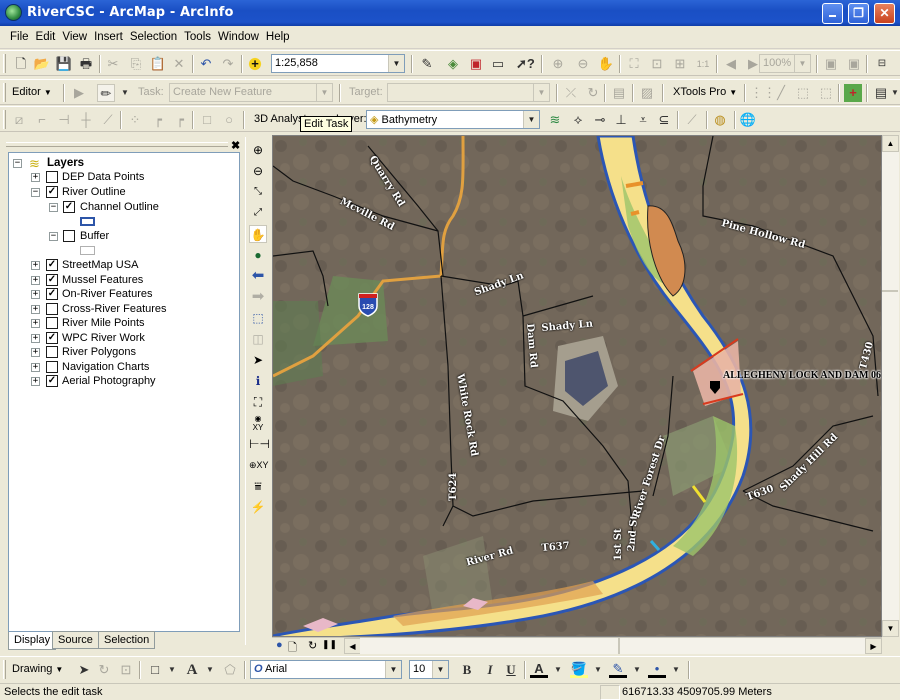 This screenshot has height=700, width=900. What do you see at coordinates (664, 120) in the screenshot?
I see `interpolate-polygon-icon: ⊆` at bounding box center [664, 120].